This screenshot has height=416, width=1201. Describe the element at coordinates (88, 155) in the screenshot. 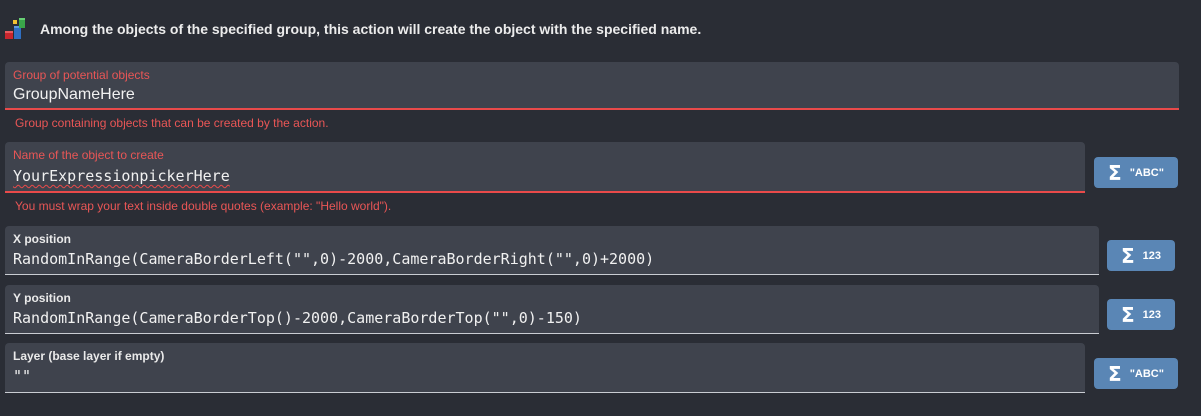

I see `object-name-field-label: Name of the object to create` at that location.